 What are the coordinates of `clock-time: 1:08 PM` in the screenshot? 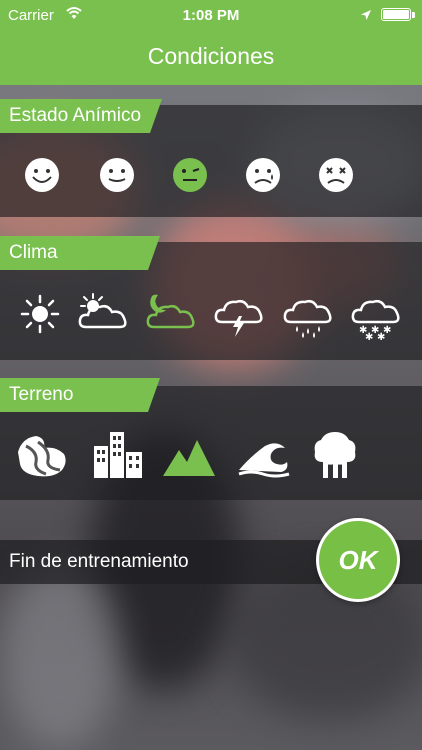 It's located at (211, 15).